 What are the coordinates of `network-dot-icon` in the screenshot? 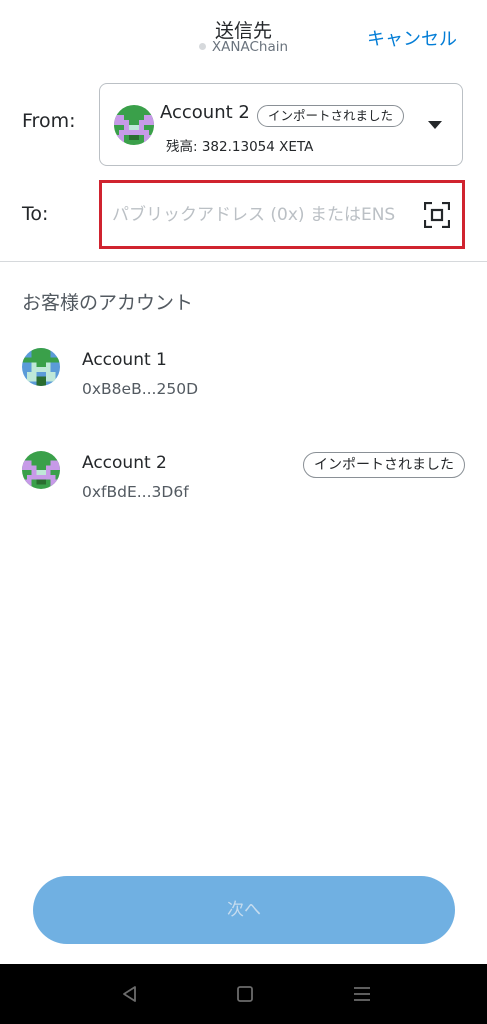 It's located at (202, 46).